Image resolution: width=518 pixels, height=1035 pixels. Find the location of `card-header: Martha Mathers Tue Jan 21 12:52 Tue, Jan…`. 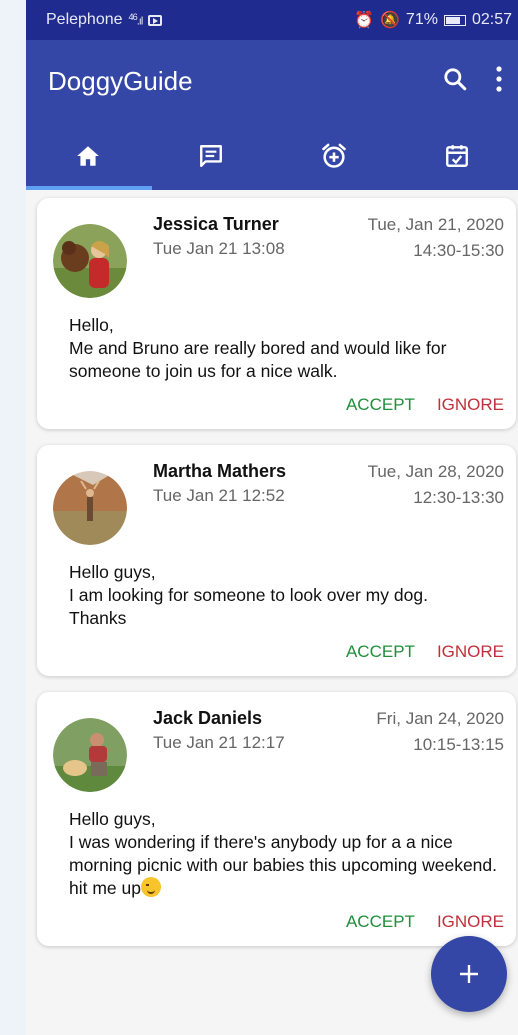

card-header: Martha Mathers Tue Jan 21 12:52 Tue, Jan… is located at coordinates (278, 502).